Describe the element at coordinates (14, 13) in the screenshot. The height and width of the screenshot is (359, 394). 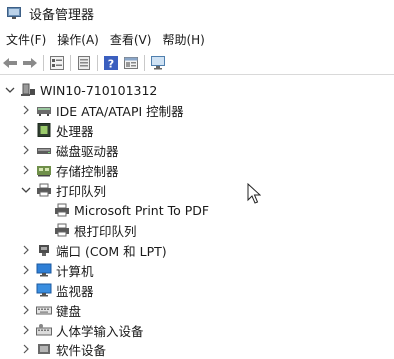
I see `device-manager-app-icon` at that location.